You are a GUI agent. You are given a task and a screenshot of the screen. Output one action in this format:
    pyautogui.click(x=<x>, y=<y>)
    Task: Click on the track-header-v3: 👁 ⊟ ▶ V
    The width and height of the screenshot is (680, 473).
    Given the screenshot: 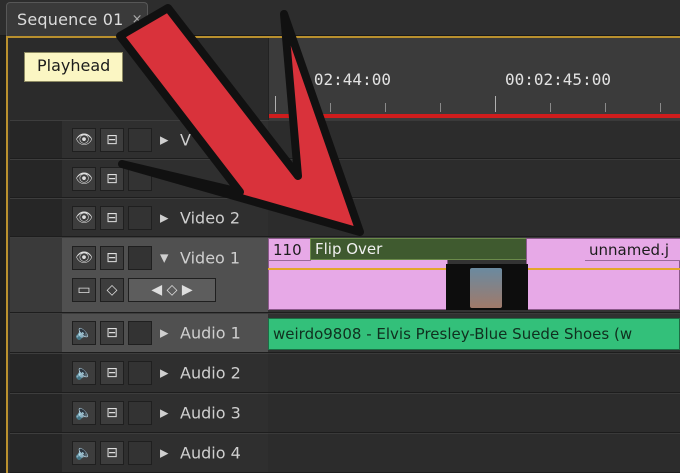 What is the action you would take?
    pyautogui.click(x=139, y=139)
    